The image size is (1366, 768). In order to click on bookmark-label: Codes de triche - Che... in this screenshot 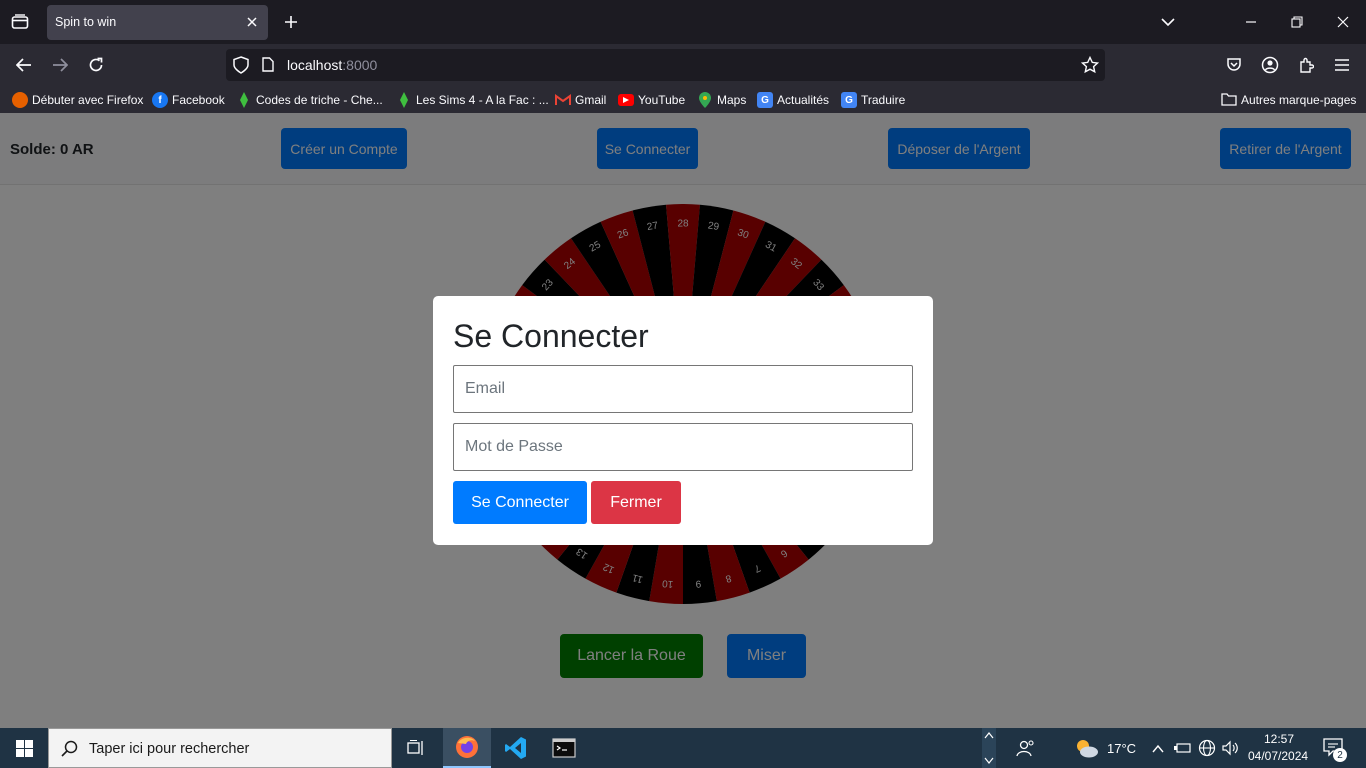, I will do `click(319, 100)`.